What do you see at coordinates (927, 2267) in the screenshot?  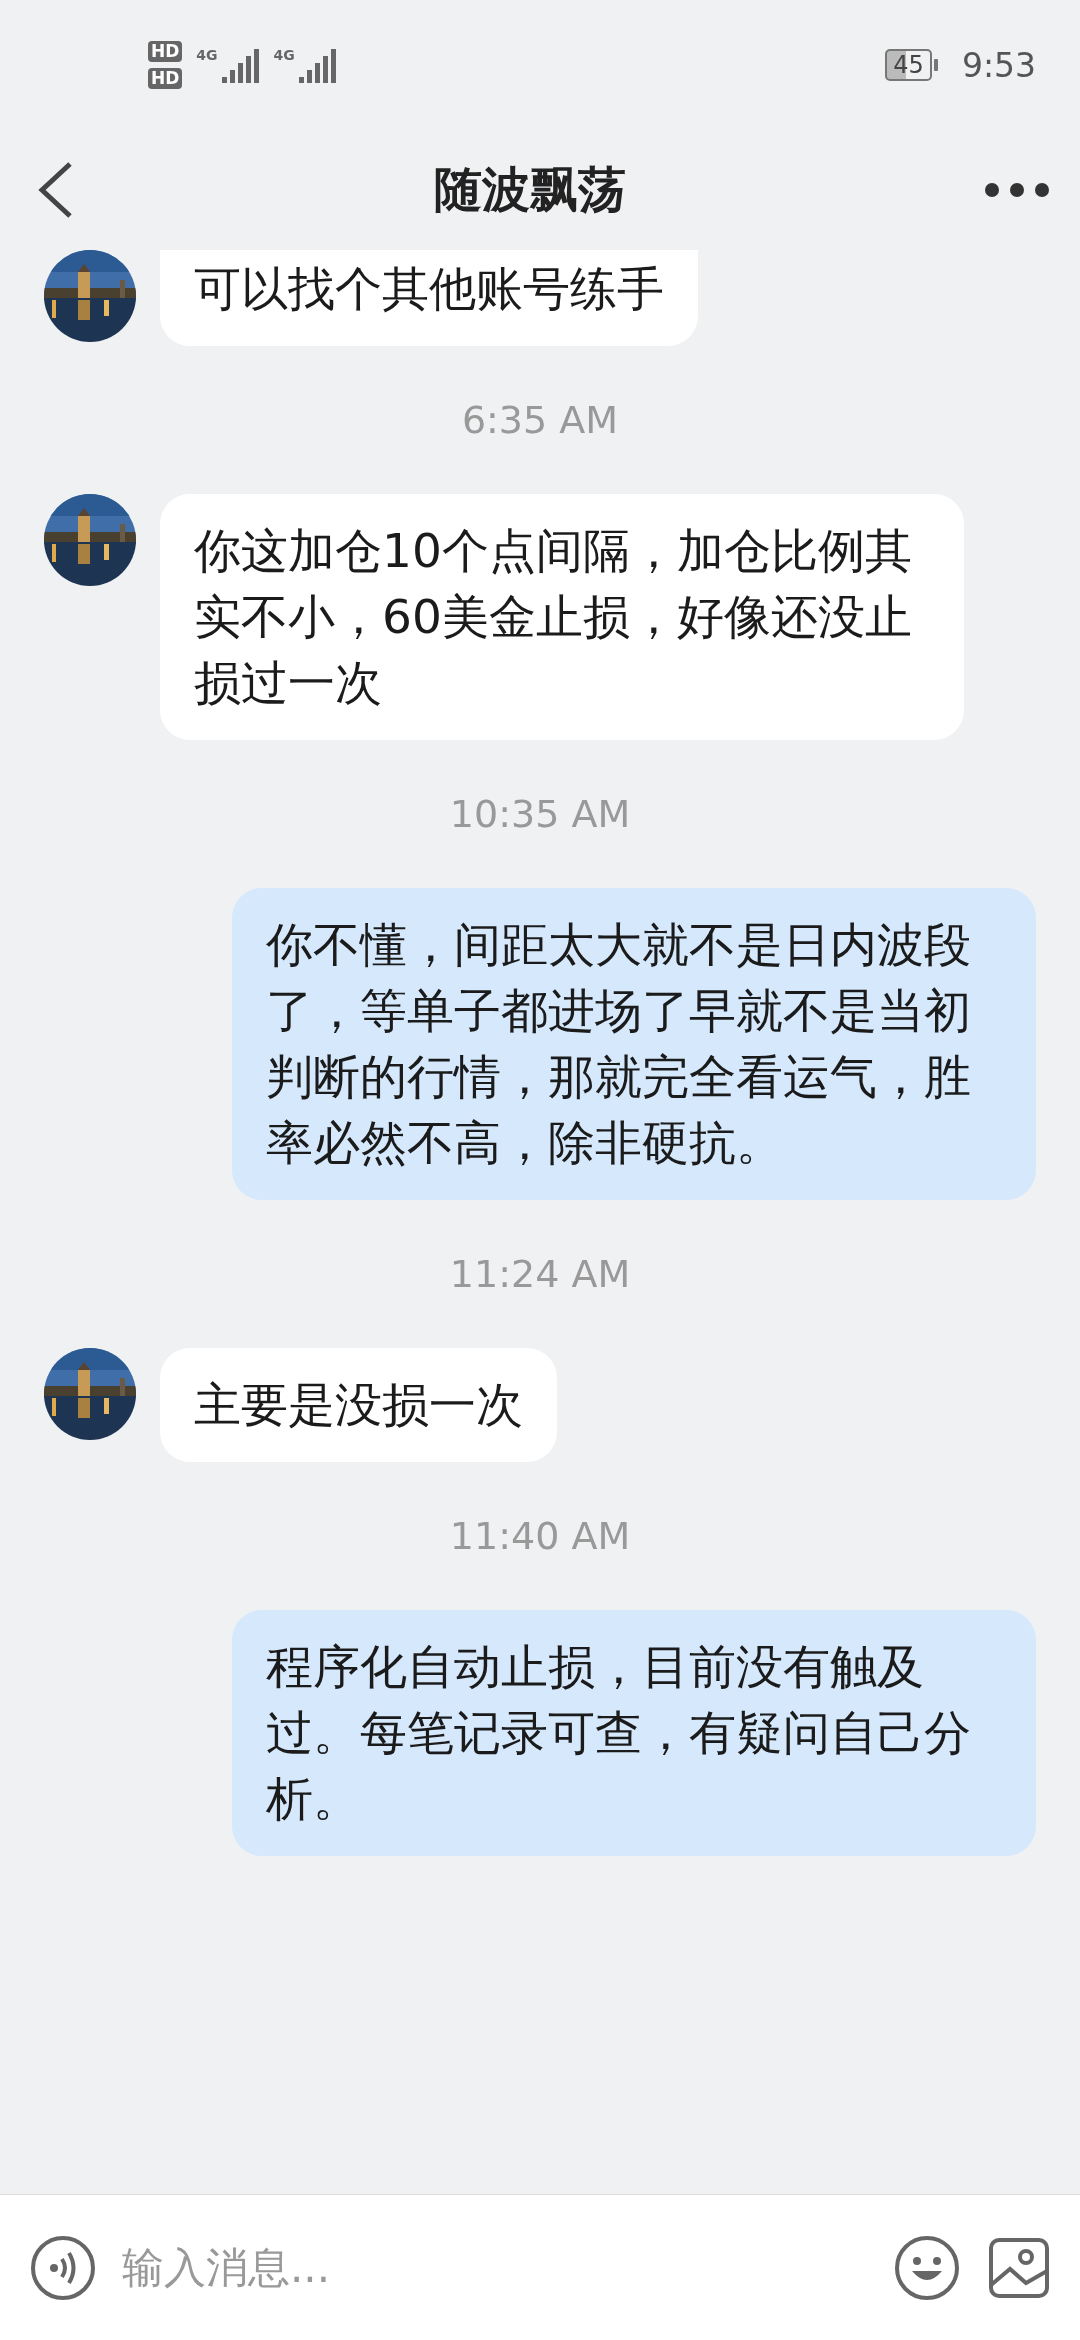 I see `emoji-icon` at bounding box center [927, 2267].